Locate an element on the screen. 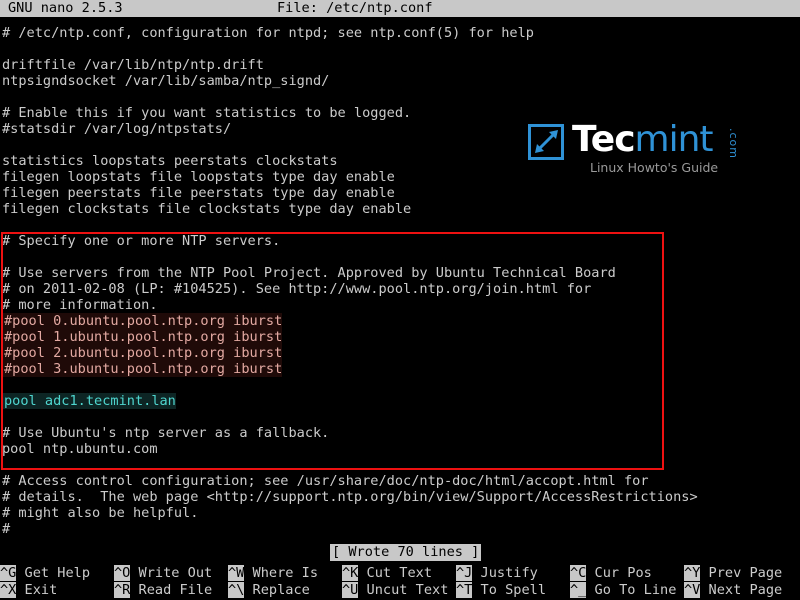 The image size is (800, 600). commented-pool-line: #pool 1.ubuntu.pool.ntp.org iburst is located at coordinates (142, 337).